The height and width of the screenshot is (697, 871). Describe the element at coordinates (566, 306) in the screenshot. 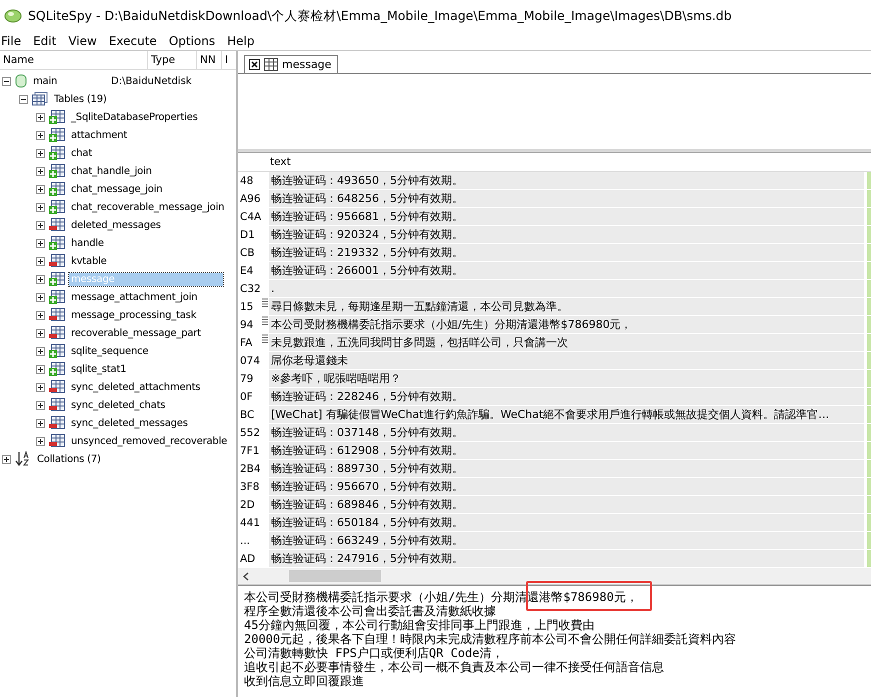

I see `table-cell: 尋日條數未見，每期逢星期一五點鐘清還，本公司見數為準。` at that location.